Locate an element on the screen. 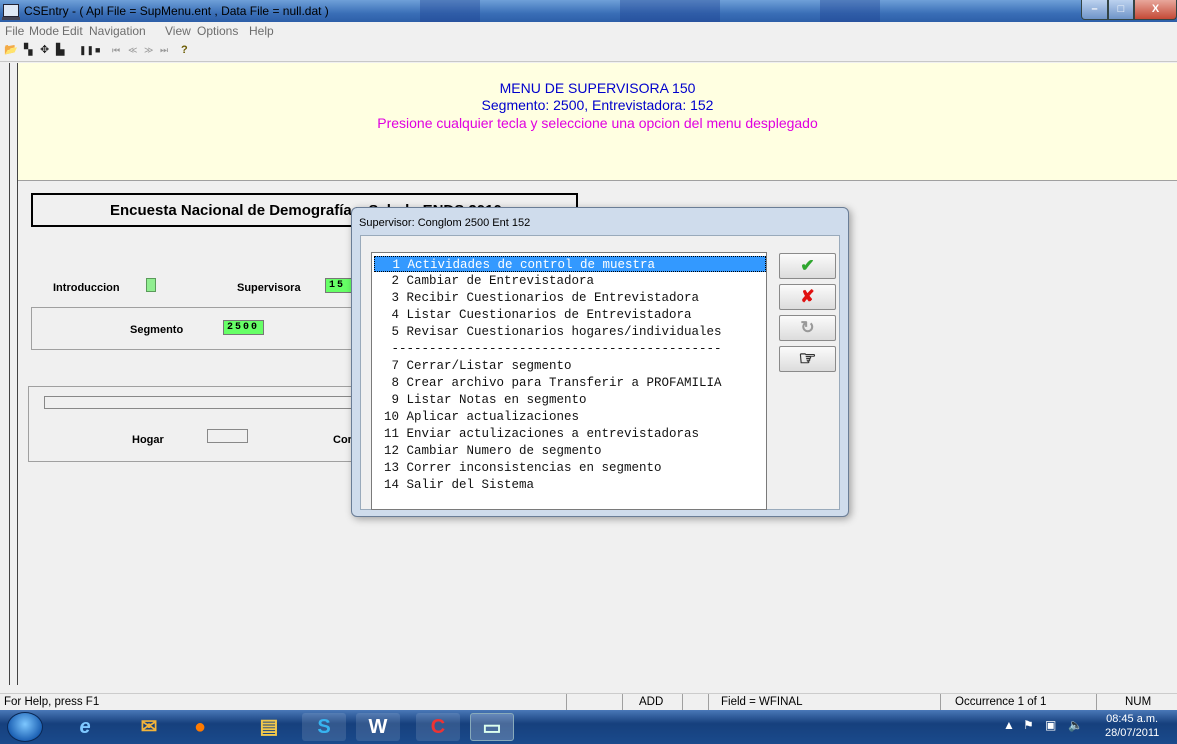 The image size is (1177, 744). case-tree-splitter is located at coordinates (13, 374).